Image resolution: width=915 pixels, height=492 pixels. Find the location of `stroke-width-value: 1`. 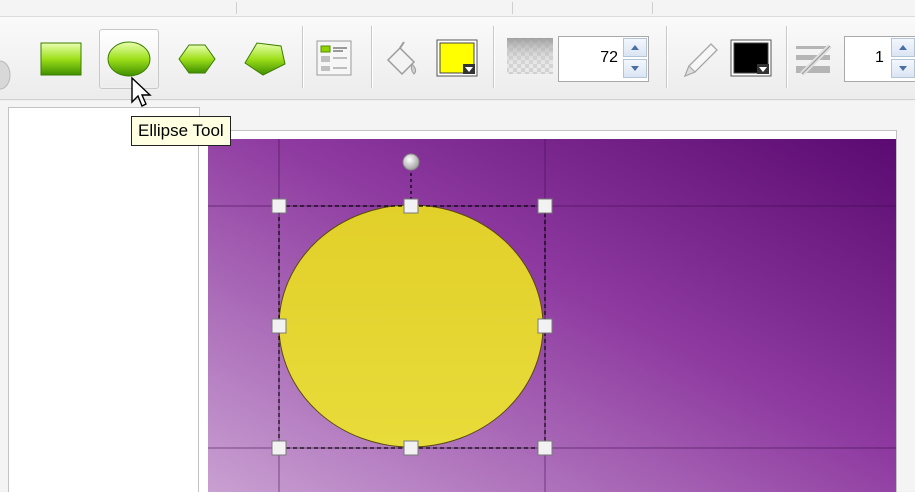

stroke-width-value: 1 is located at coordinates (879, 57).